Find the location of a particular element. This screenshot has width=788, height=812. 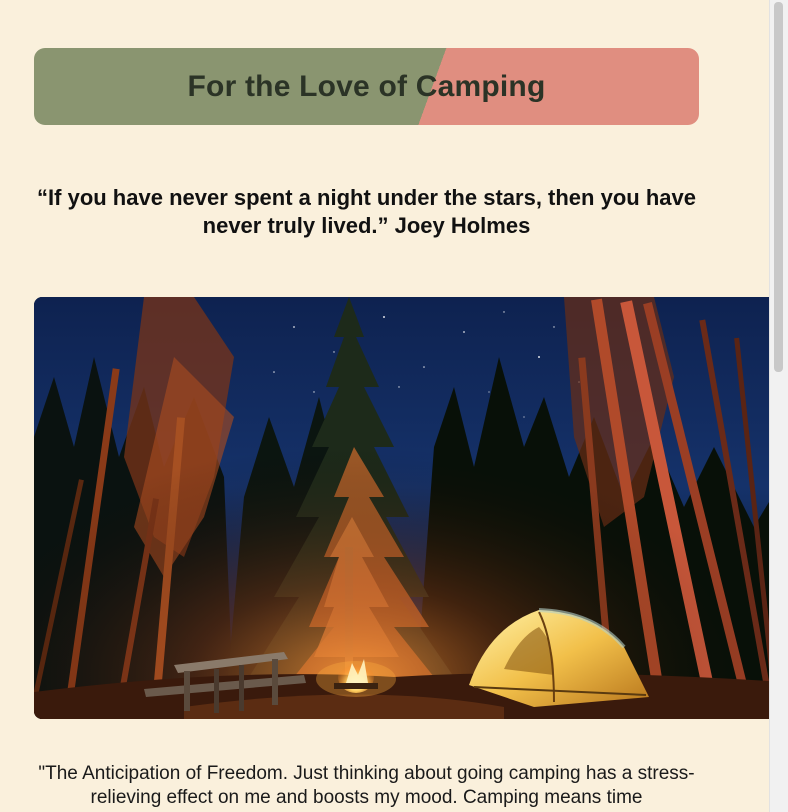

page-title: For the Love of Camping is located at coordinates (366, 86).